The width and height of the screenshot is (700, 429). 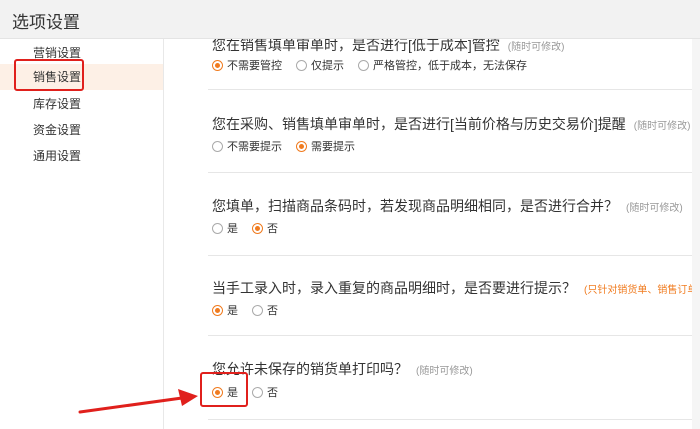 What do you see at coordinates (81, 130) in the screenshot?
I see `sidebar-item-funds: 资金设置` at bounding box center [81, 130].